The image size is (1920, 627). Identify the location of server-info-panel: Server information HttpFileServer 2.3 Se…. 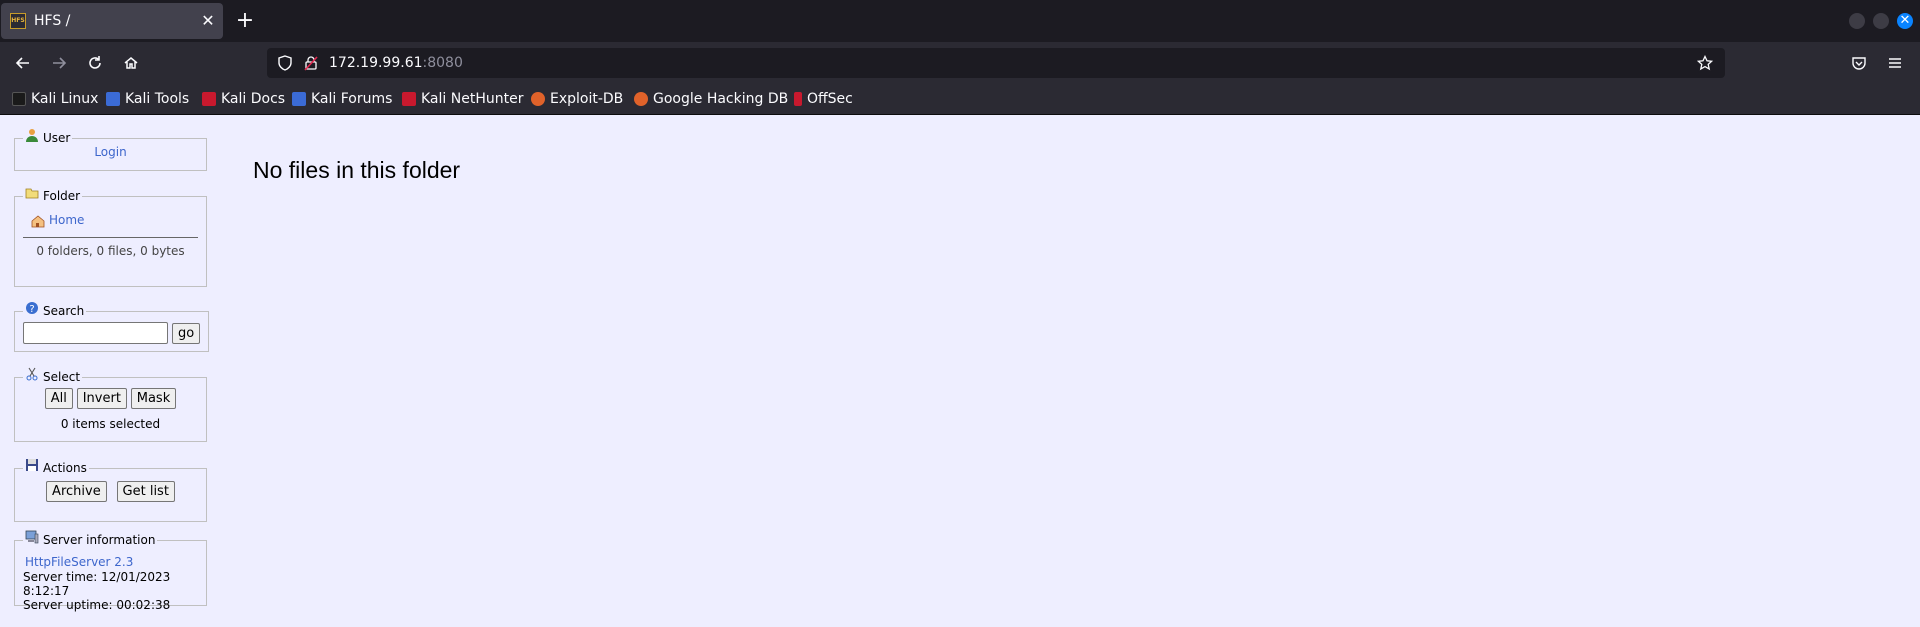
(110, 571).